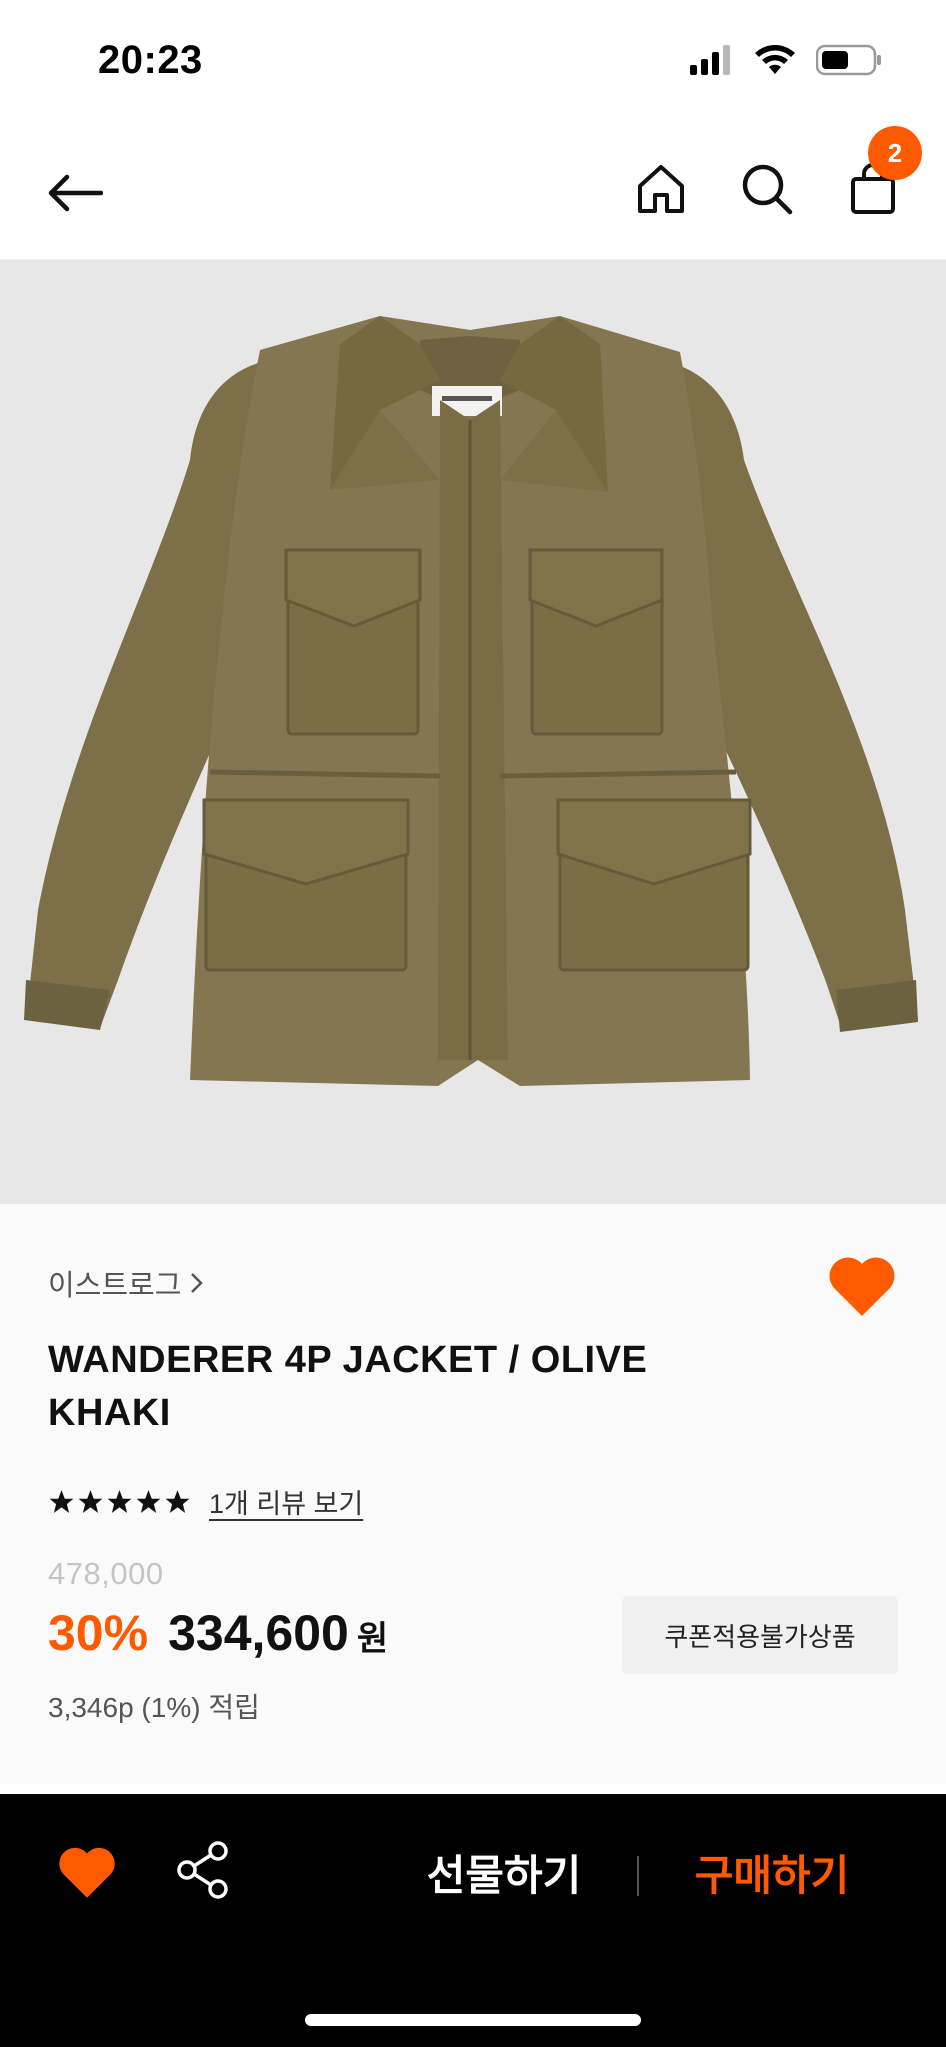  Describe the element at coordinates (258, 1633) in the screenshot. I see `sale-price: 334,600` at that location.